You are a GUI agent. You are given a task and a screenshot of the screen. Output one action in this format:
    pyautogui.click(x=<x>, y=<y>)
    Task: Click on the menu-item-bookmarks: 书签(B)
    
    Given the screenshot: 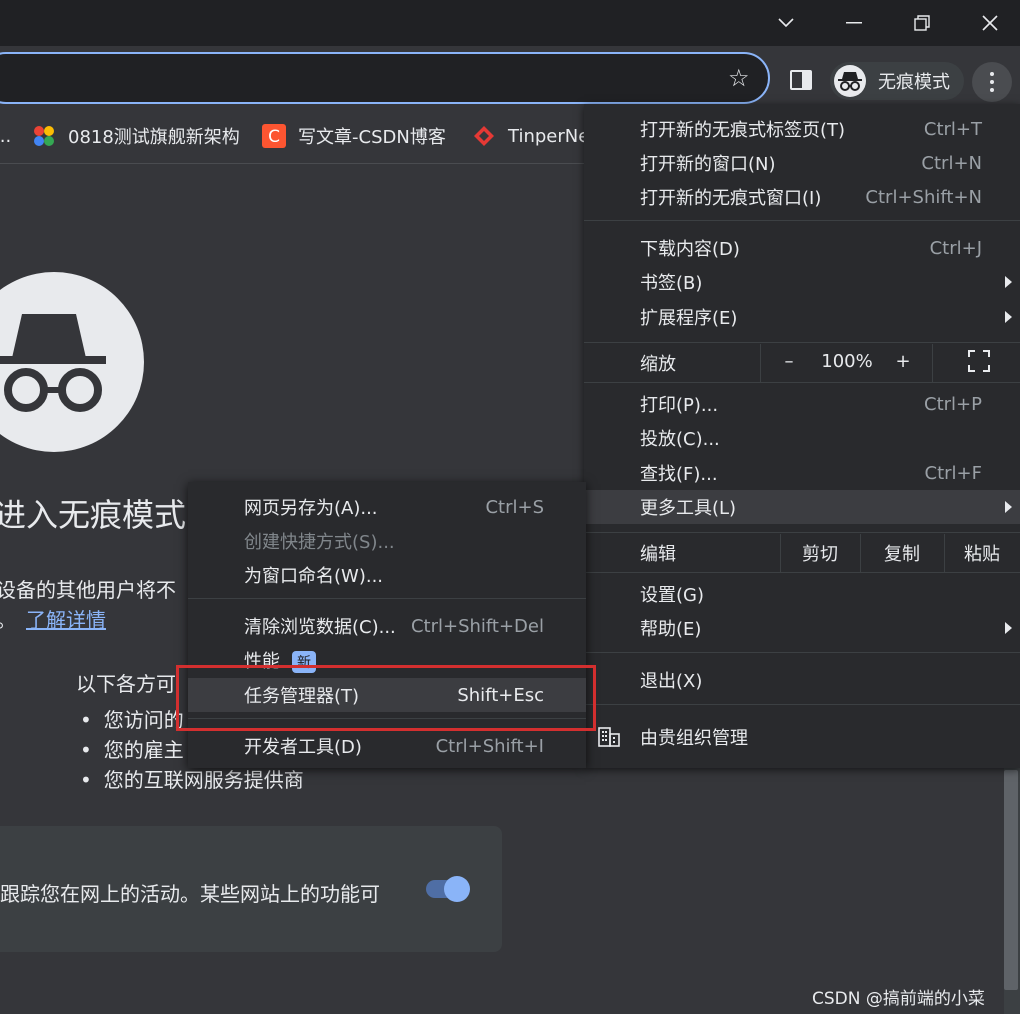 What is the action you would take?
    pyautogui.click(x=802, y=282)
    